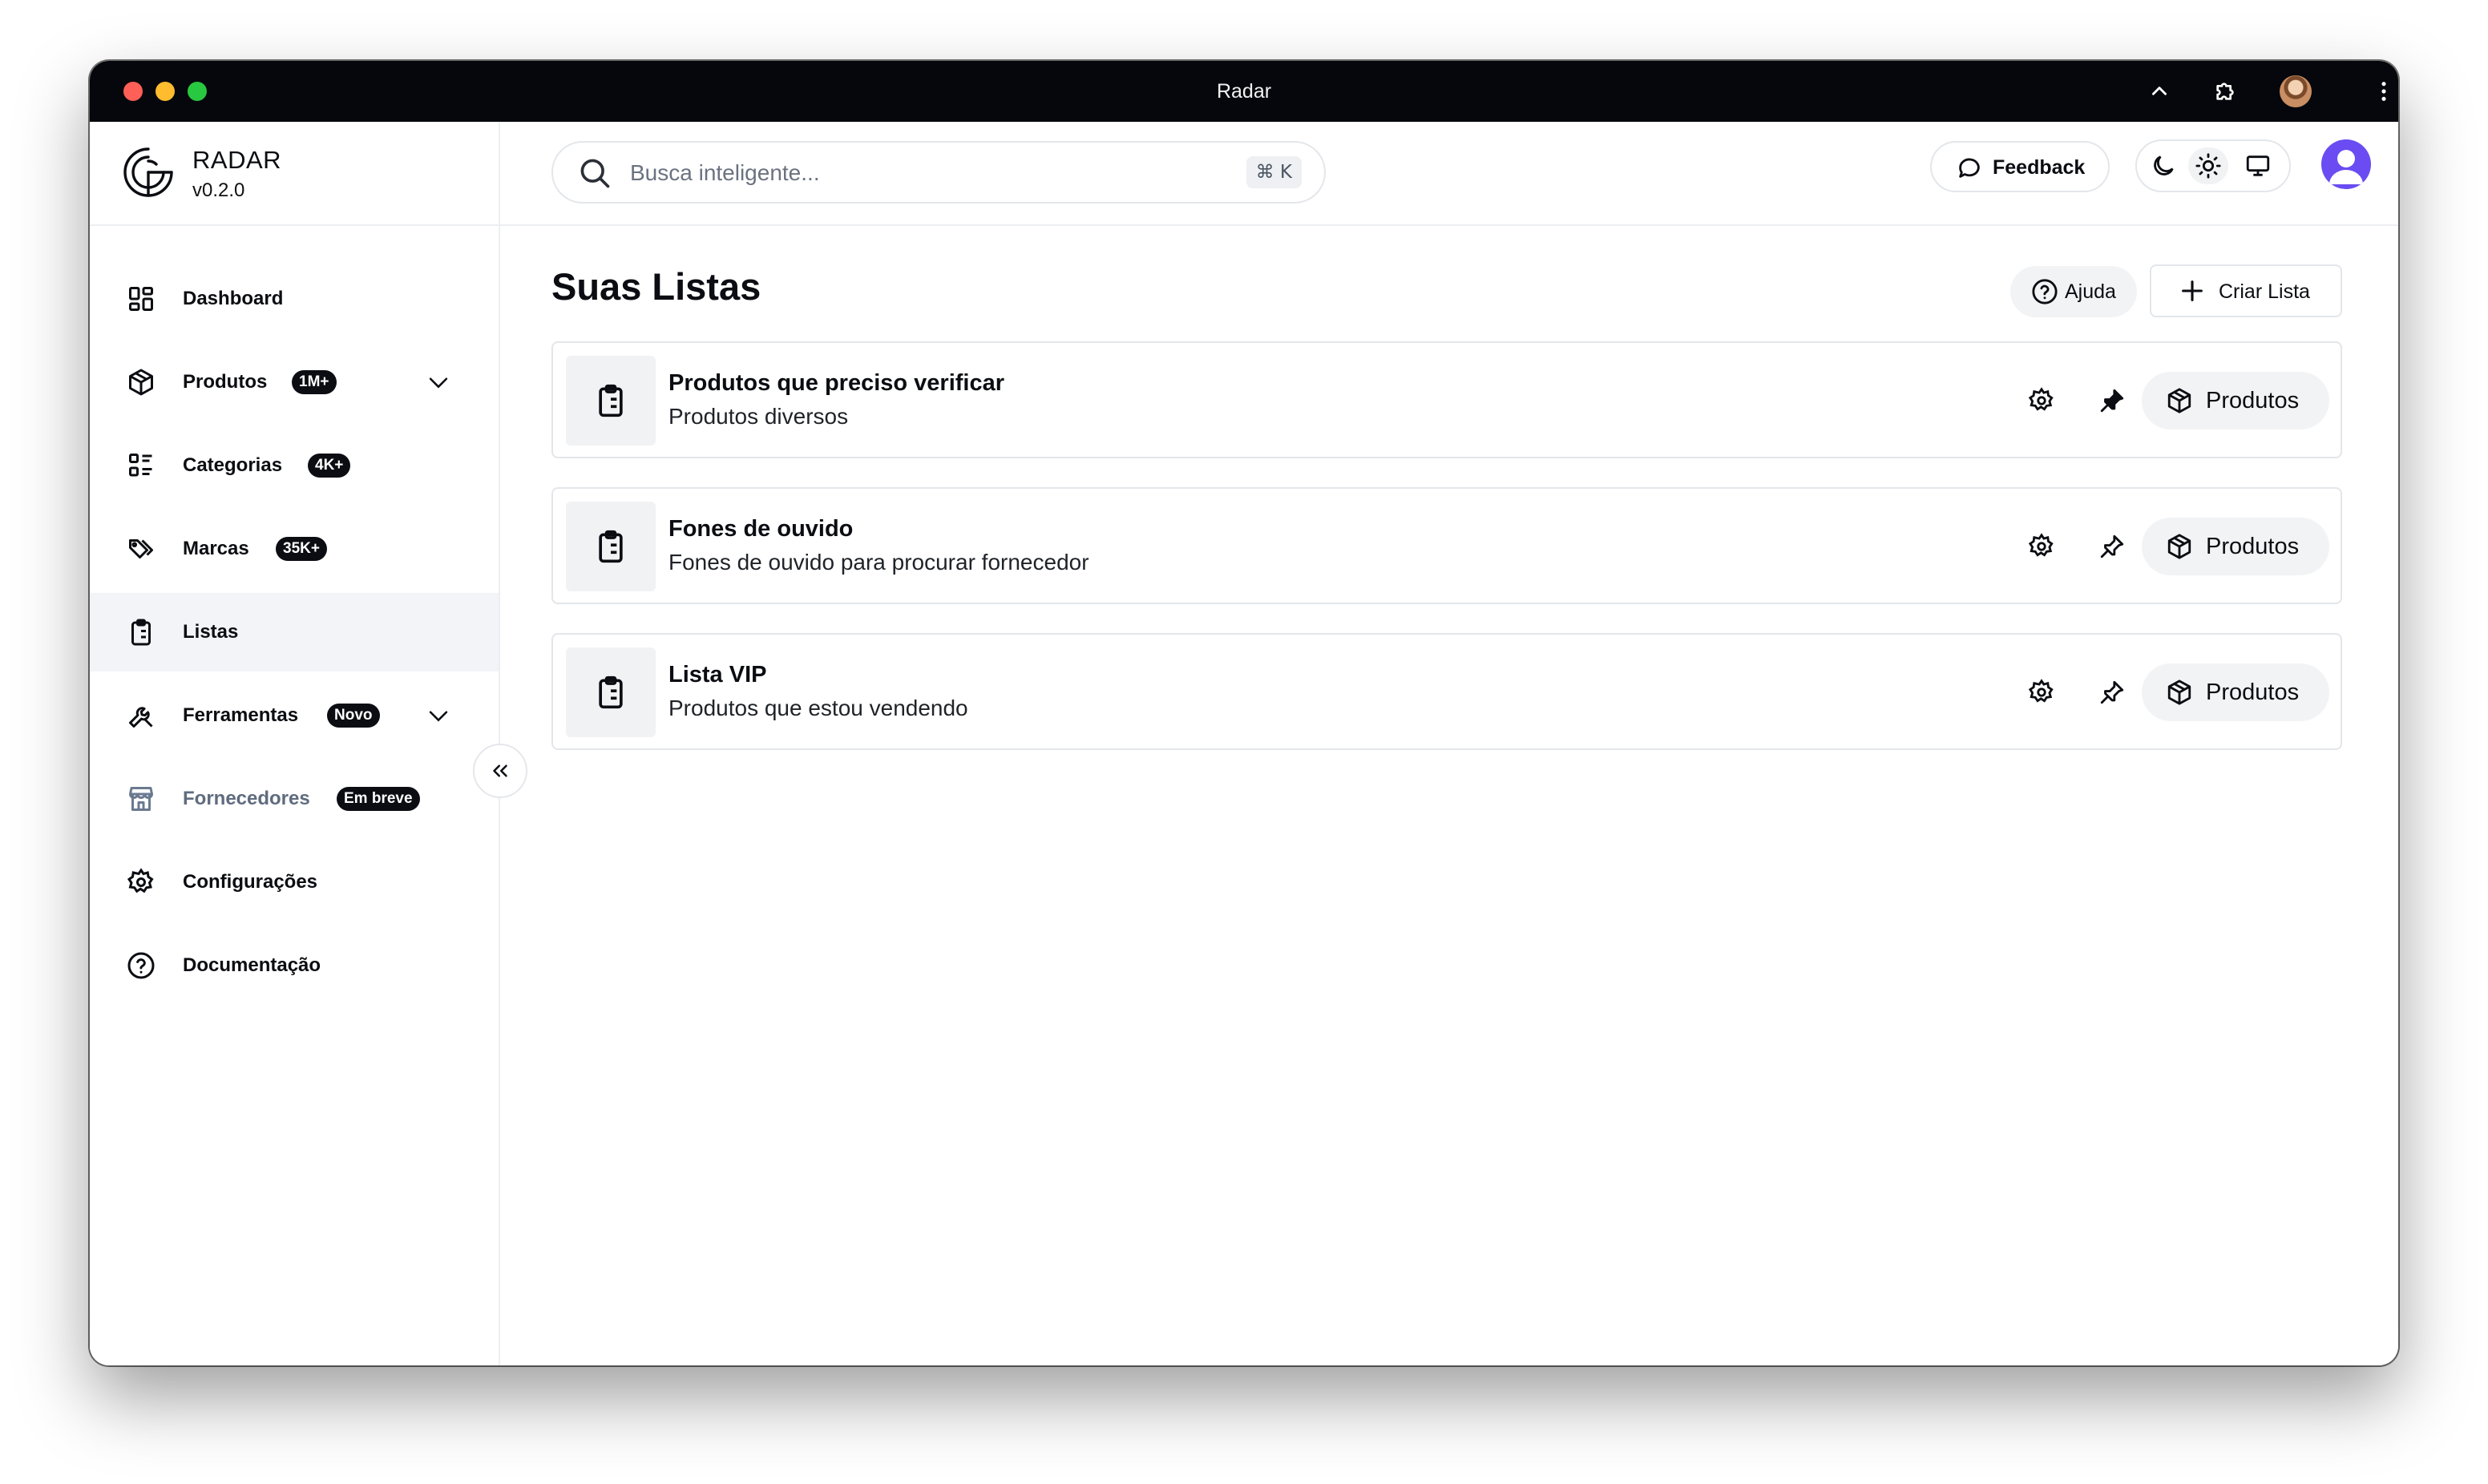 Image resolution: width=2488 pixels, height=1484 pixels. I want to click on chevrons-left-icon, so click(500, 771).